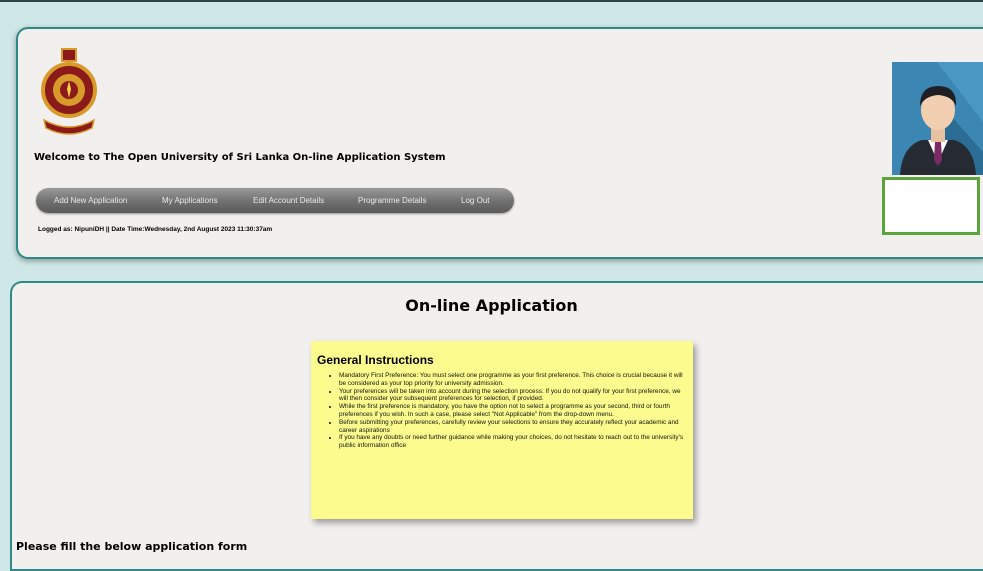 This screenshot has height=571, width=983. Describe the element at coordinates (132, 546) in the screenshot. I see `form-note: Please fill the below application form` at that location.